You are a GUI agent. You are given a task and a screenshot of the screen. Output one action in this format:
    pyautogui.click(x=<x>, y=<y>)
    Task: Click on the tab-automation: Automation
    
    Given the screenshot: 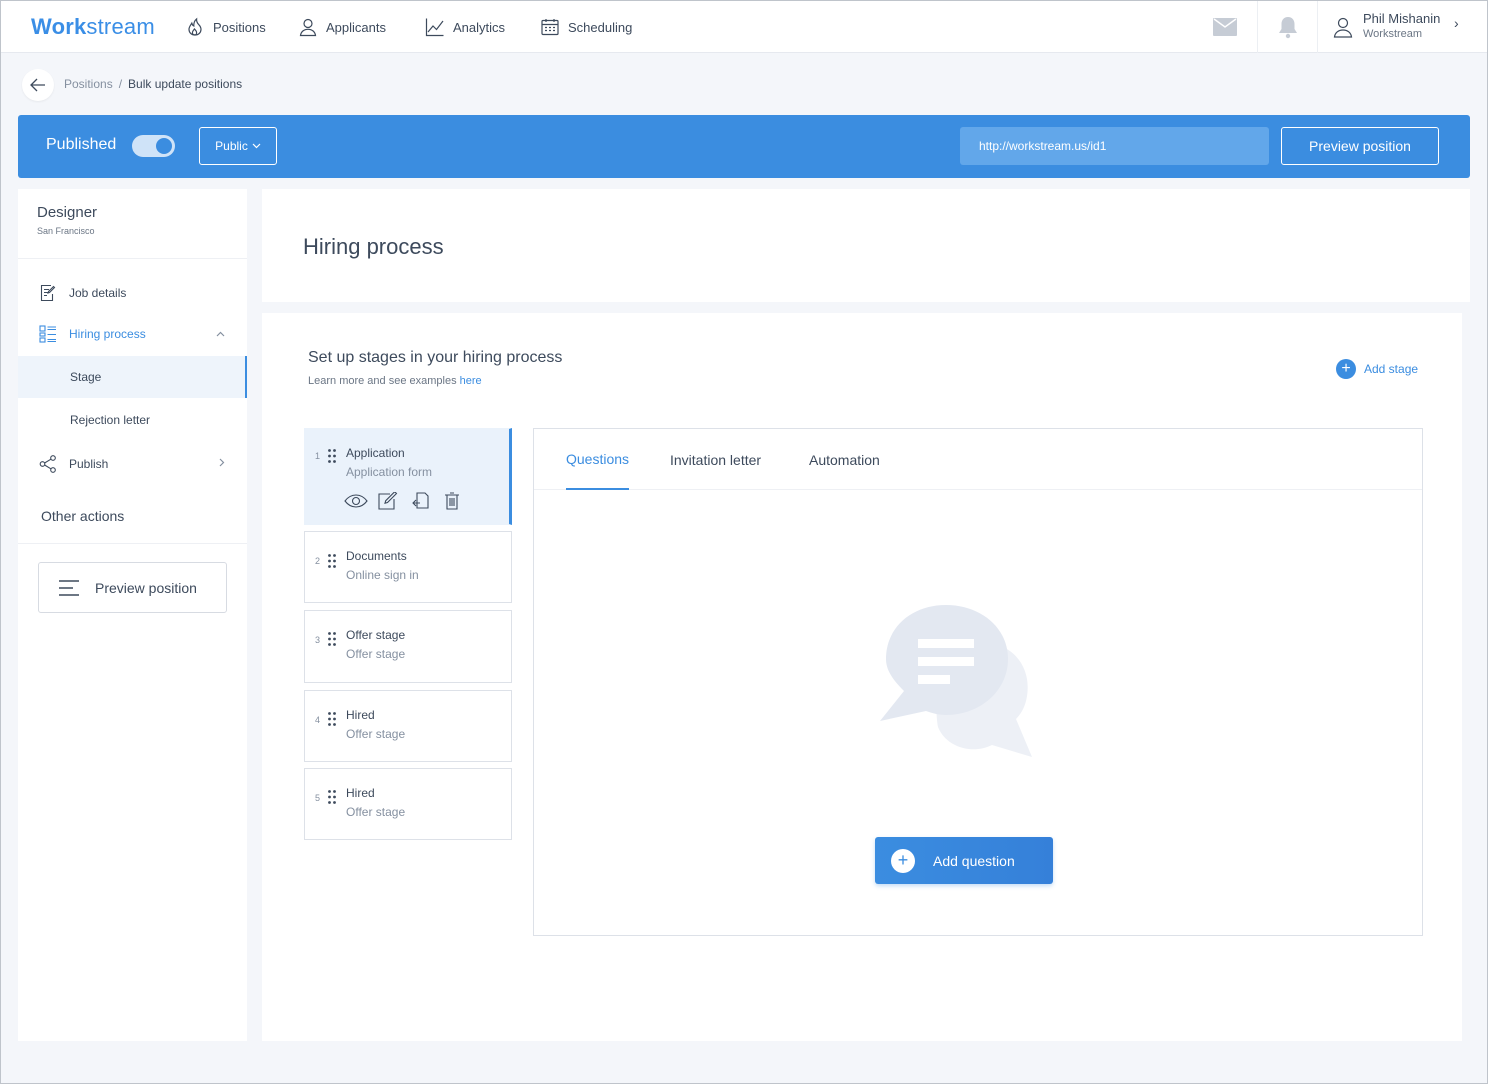 What is the action you would take?
    pyautogui.click(x=844, y=459)
    